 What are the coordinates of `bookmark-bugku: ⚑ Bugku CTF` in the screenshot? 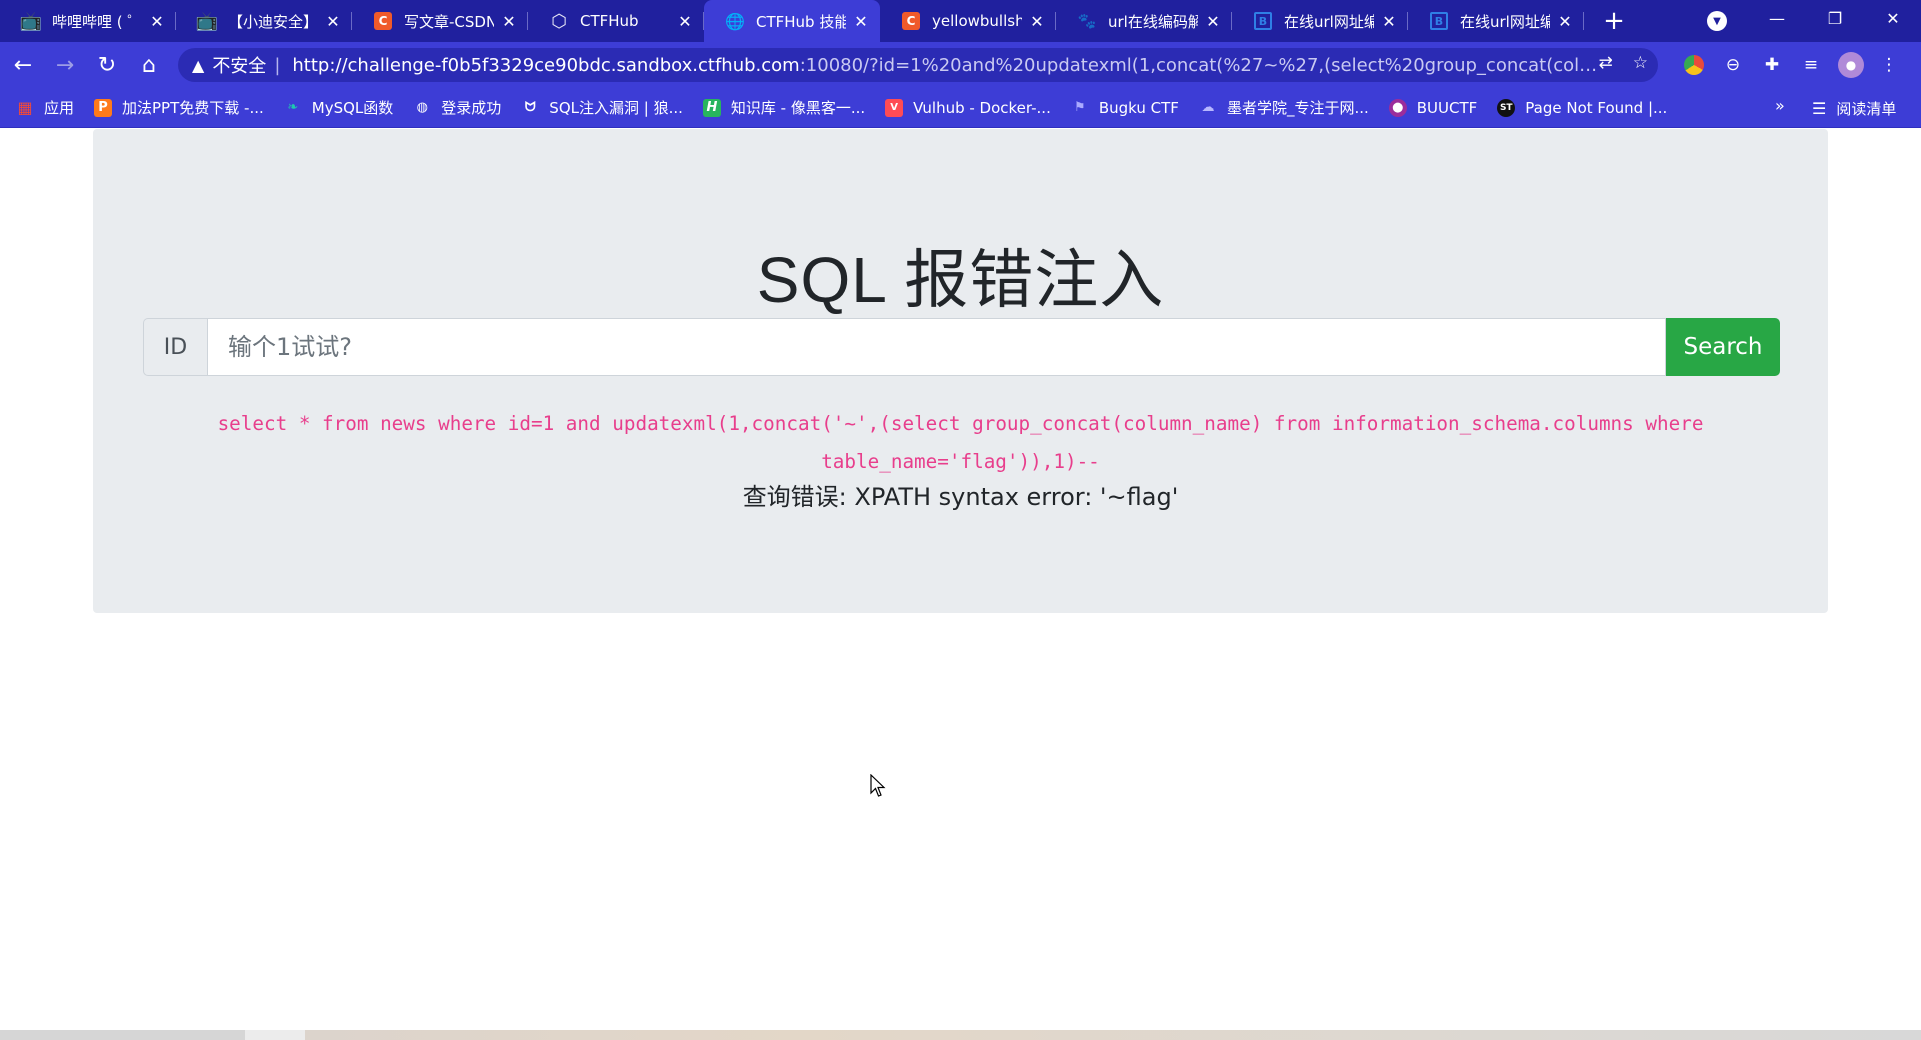 It's located at (1125, 108).